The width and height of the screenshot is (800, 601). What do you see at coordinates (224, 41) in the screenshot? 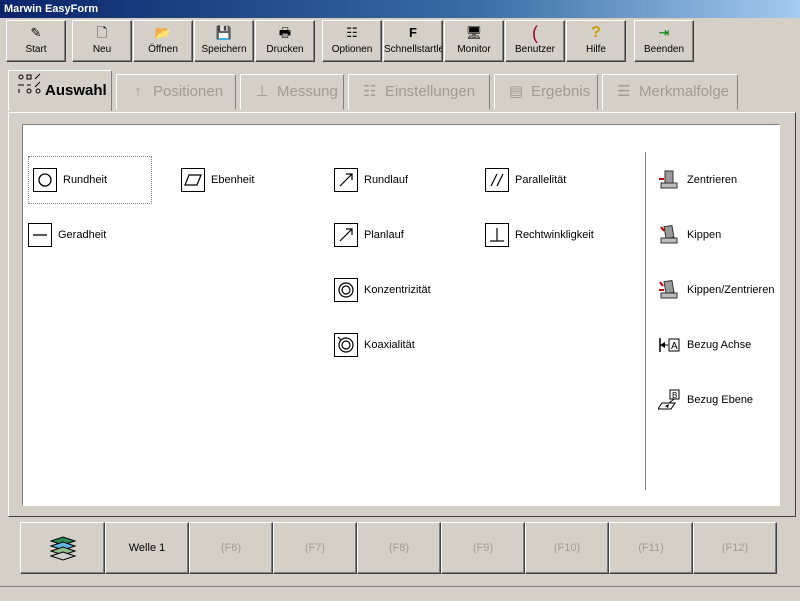
I see `speichern-button: 💾 Speichern` at bounding box center [224, 41].